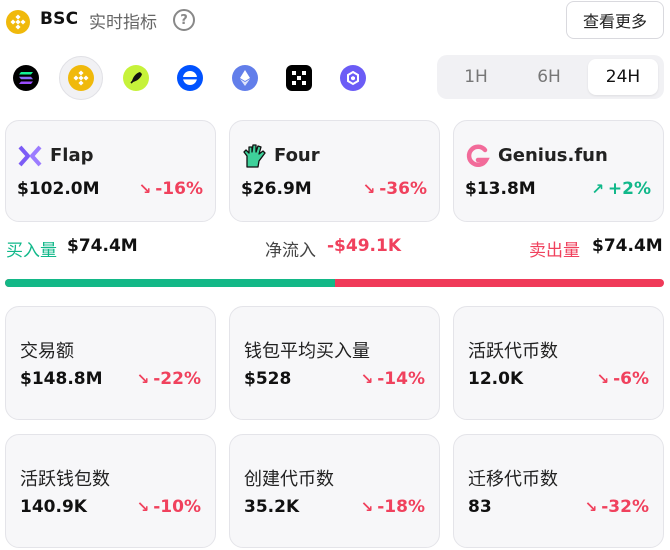 Image resolution: width=670 pixels, height=550 pixels. Describe the element at coordinates (478, 156) in the screenshot. I see `genius-icon` at that location.